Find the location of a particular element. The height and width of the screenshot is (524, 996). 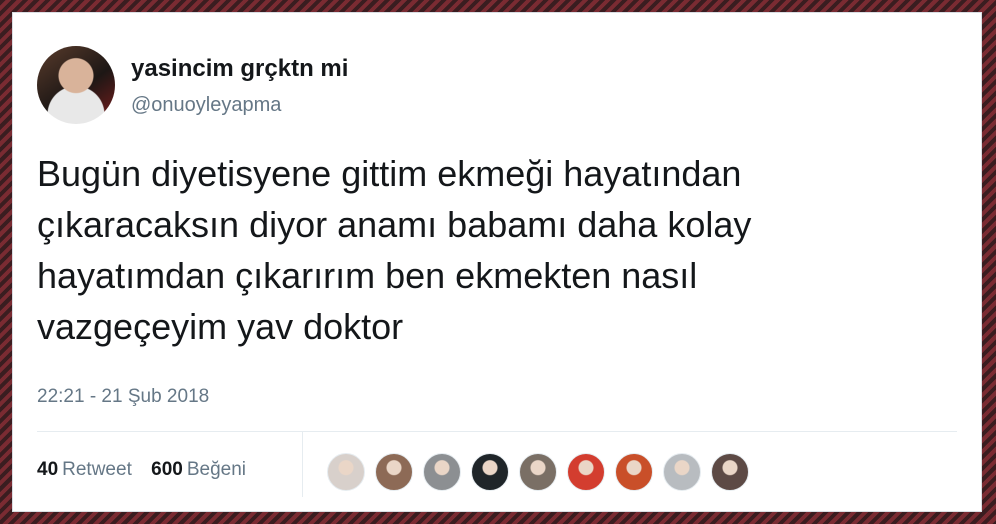

retweet-count: 40 is located at coordinates (48, 469).